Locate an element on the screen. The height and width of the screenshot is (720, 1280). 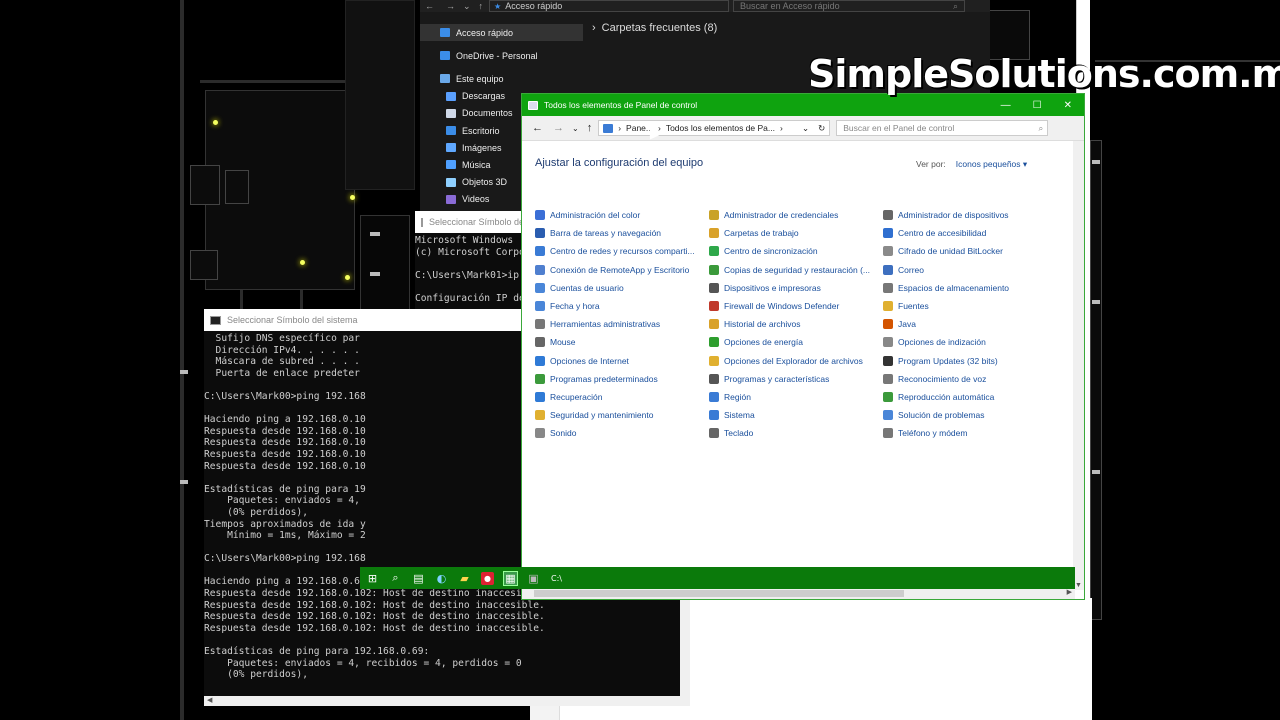
sidebar-item-label: Objetos 3D is located at coordinates (485, 182).